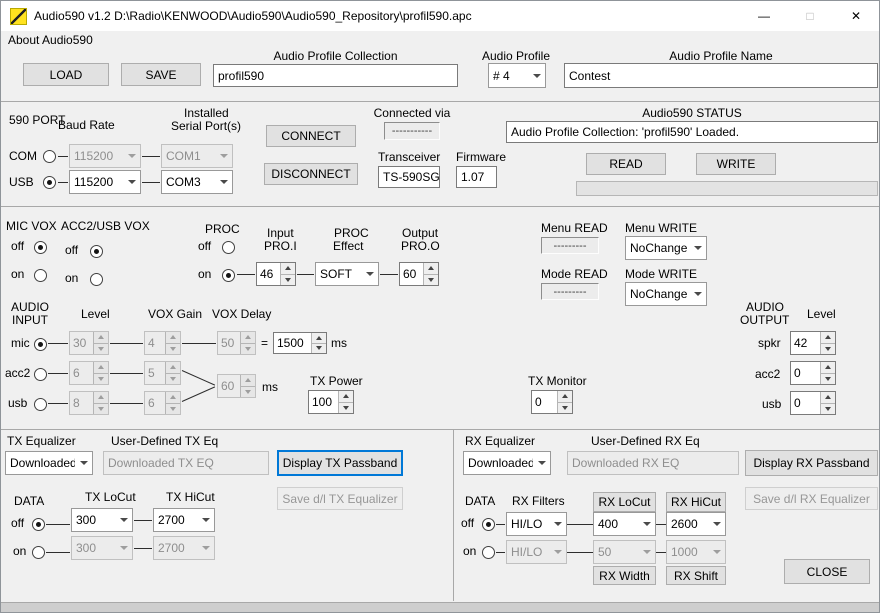  I want to click on usb-baud-select: 115200, so click(105, 182).